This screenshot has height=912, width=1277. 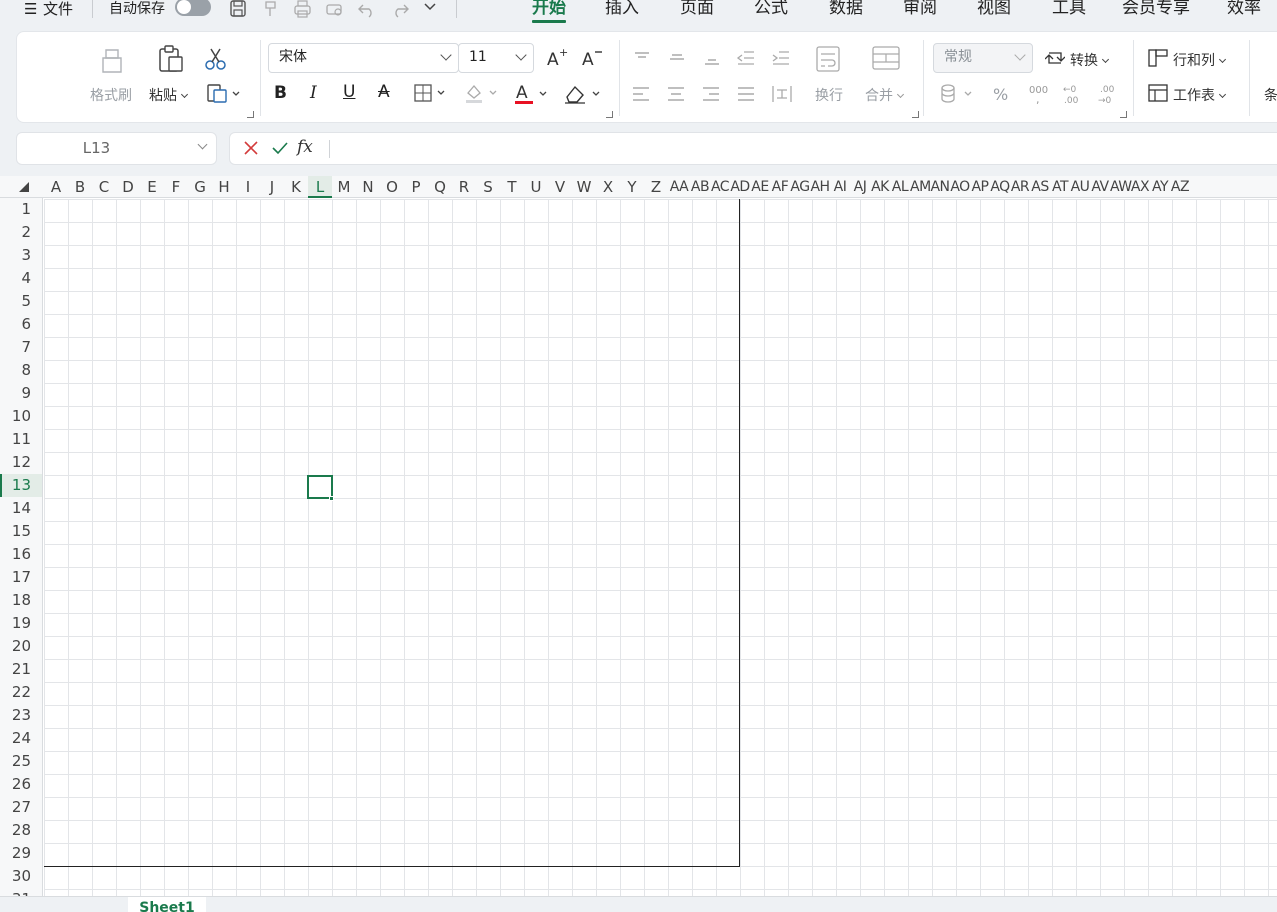 What do you see at coordinates (531, 93) in the screenshot?
I see `font-color-icon: A` at bounding box center [531, 93].